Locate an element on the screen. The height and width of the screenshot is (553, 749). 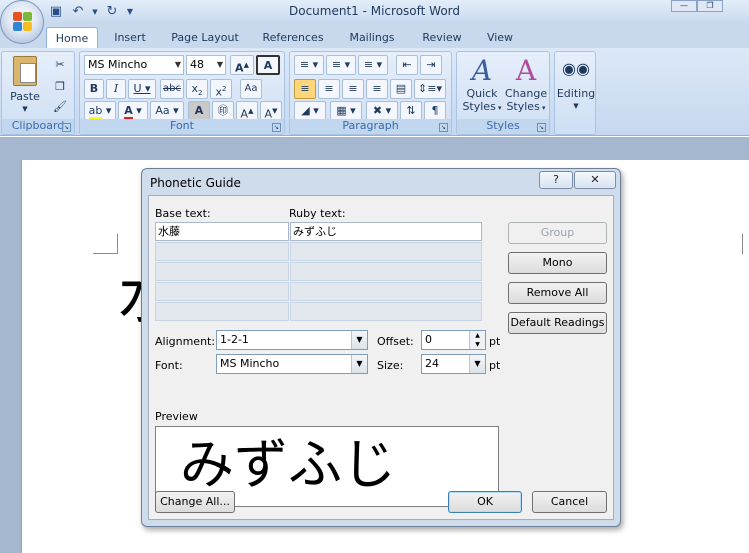
change-case-icon: Aa is located at coordinates (251, 89).